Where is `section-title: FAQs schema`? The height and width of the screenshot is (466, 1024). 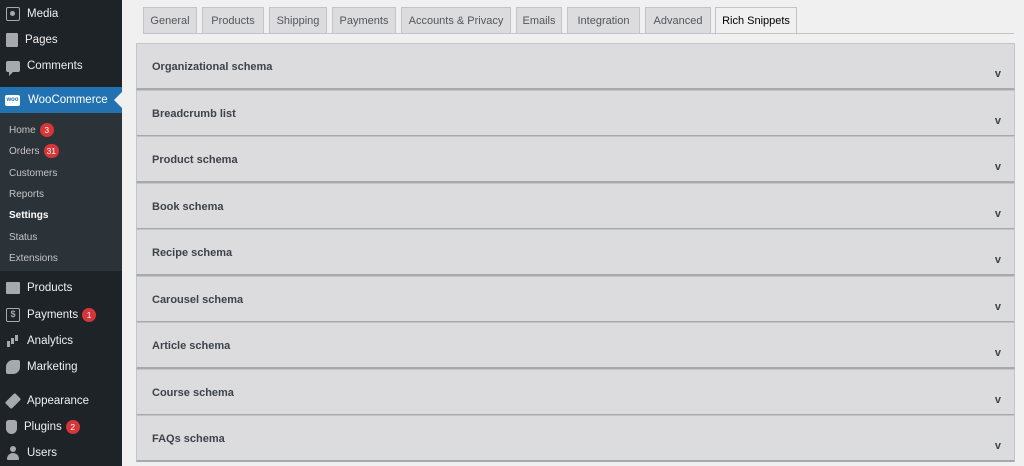 section-title: FAQs schema is located at coordinates (188, 439).